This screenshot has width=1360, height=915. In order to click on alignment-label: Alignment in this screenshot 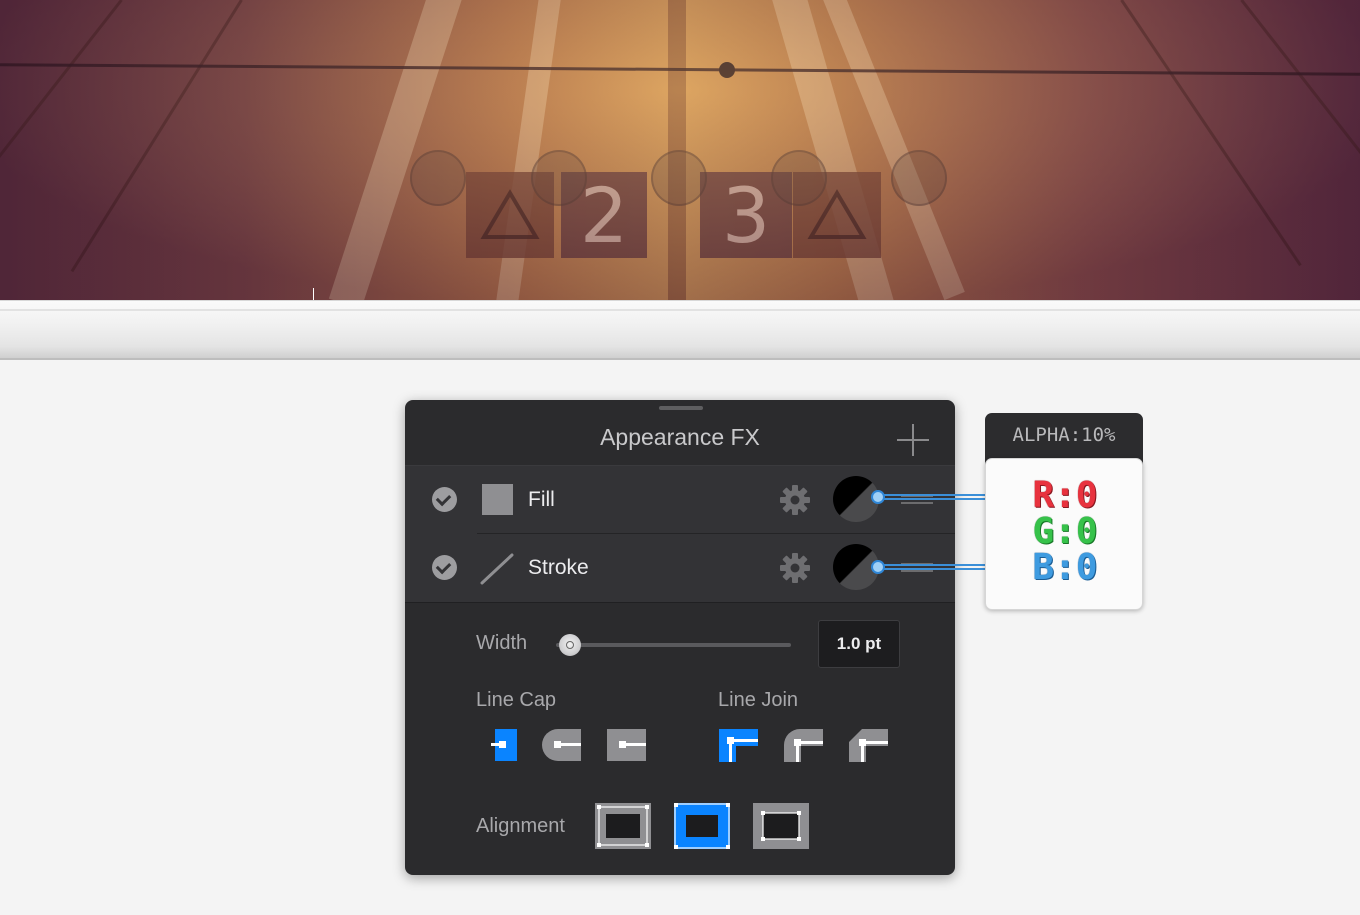, I will do `click(520, 826)`.